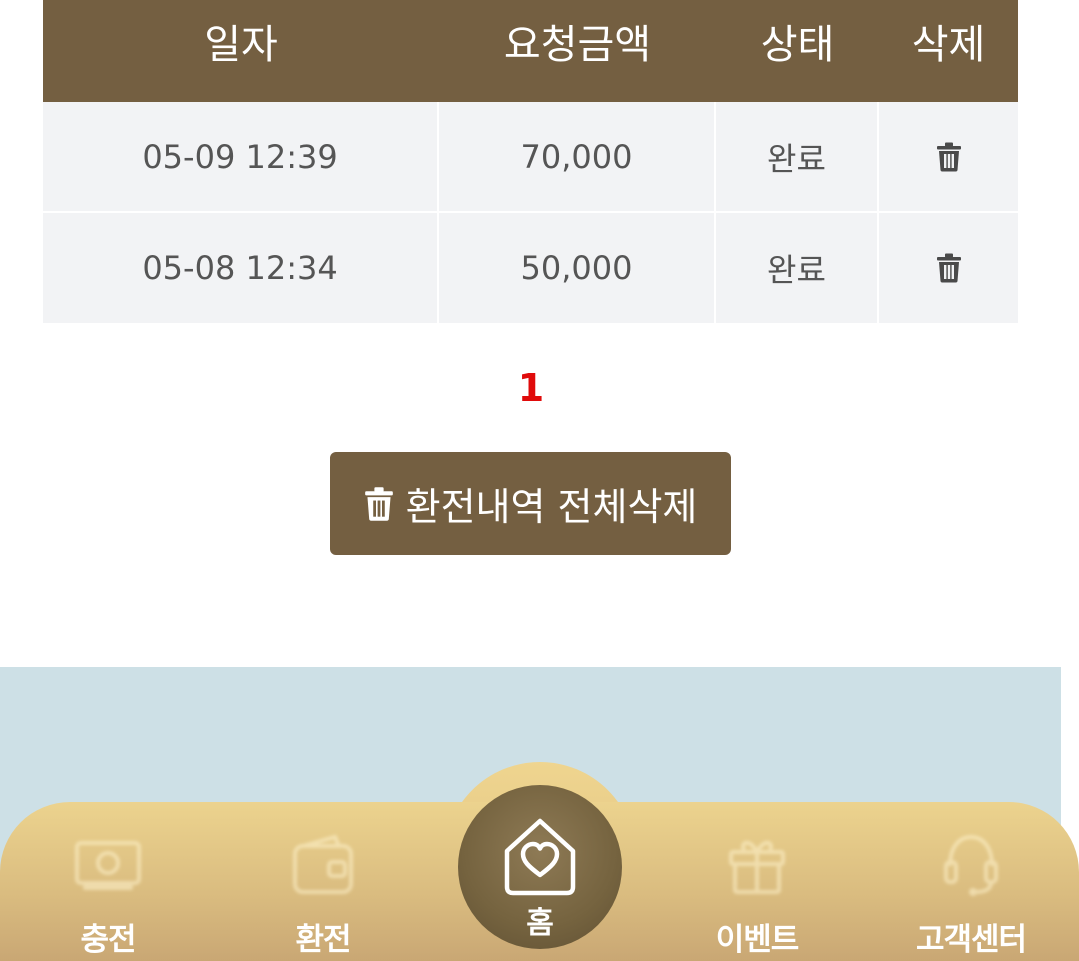 The width and height of the screenshot is (1079, 961). Describe the element at coordinates (108, 940) in the screenshot. I see `nav-label-charge: 충전` at that location.